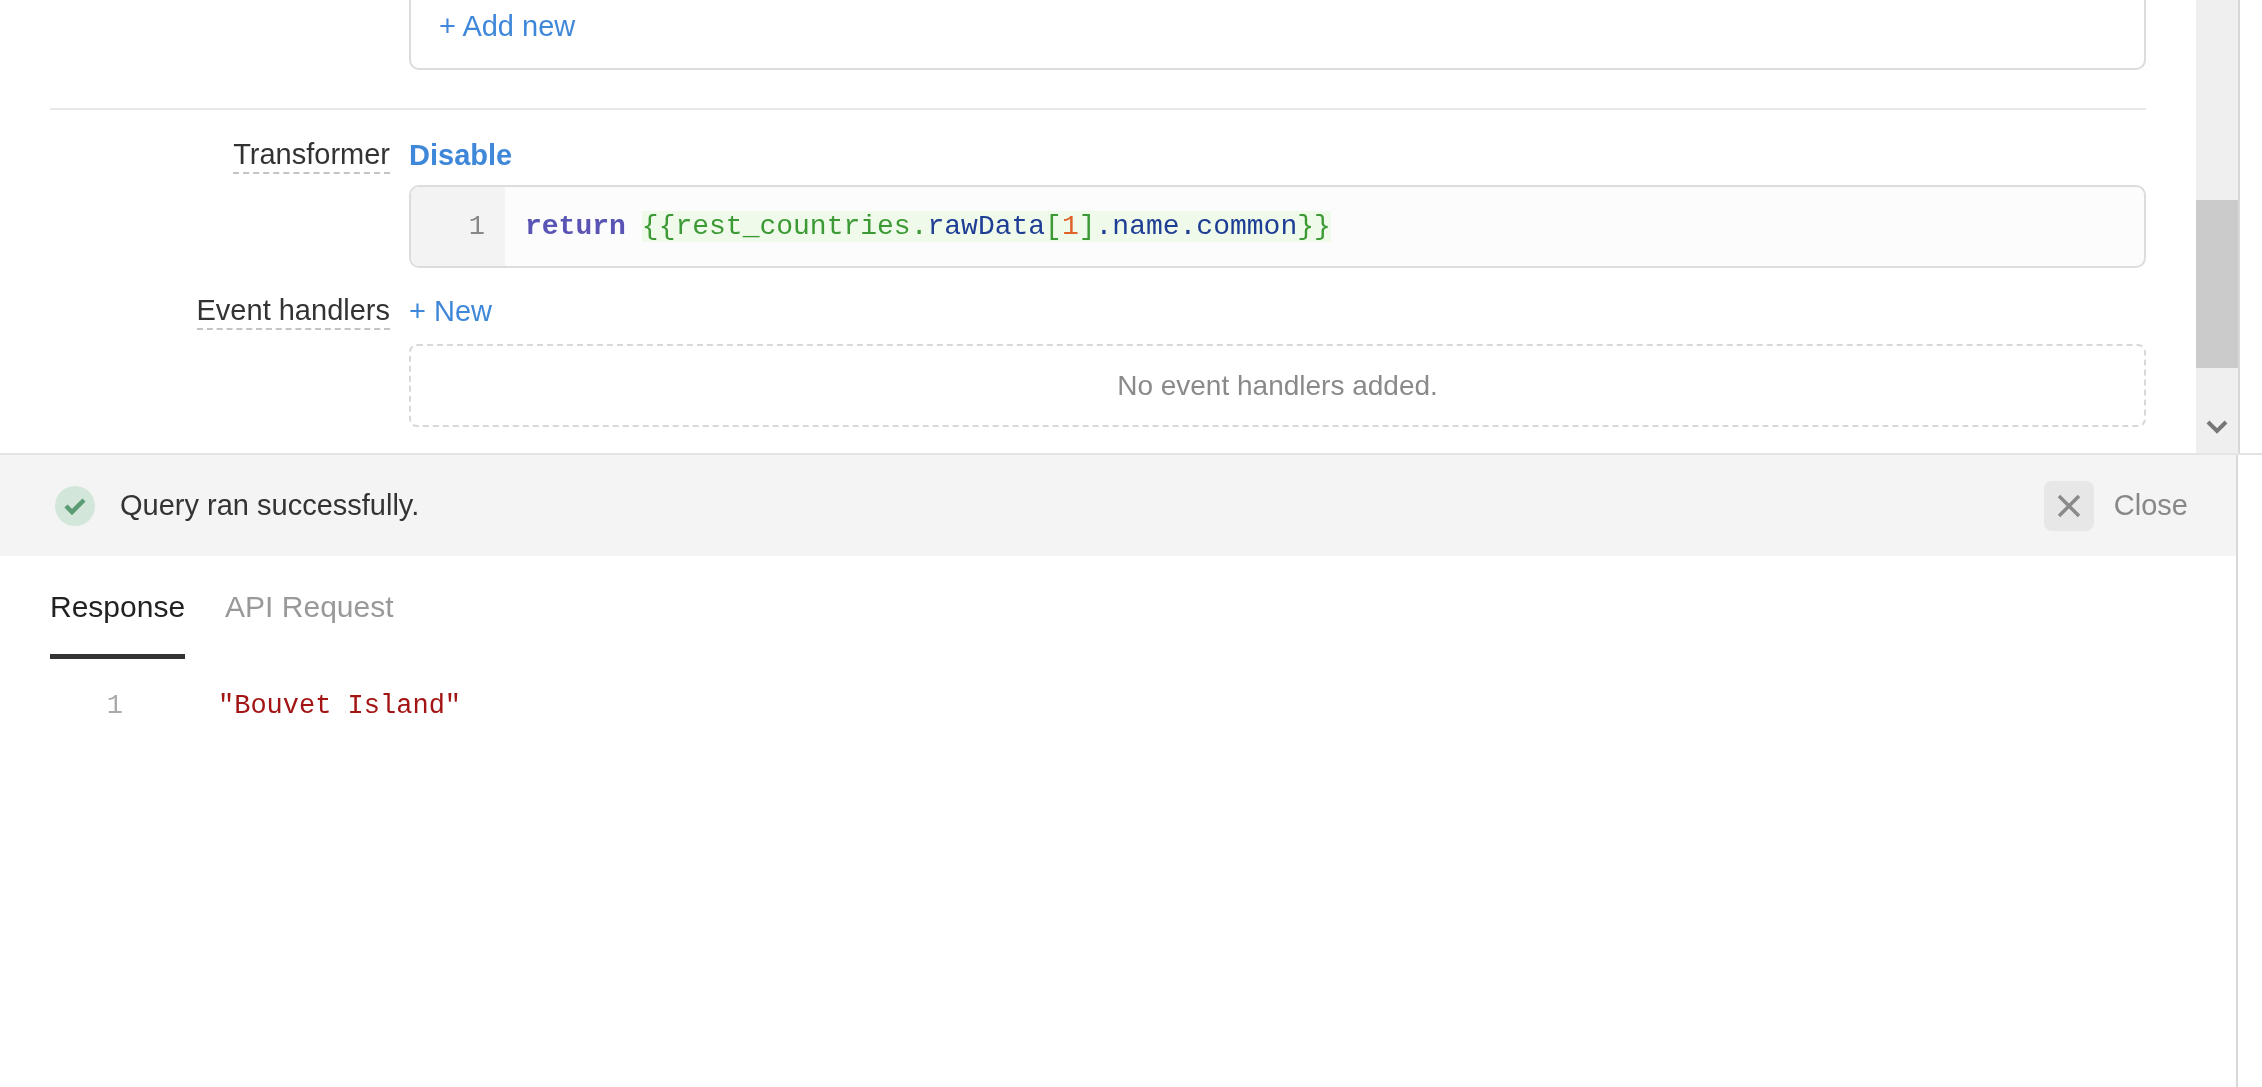 The image size is (2262, 1087). What do you see at coordinates (1277, 155) in the screenshot?
I see `disable-link: Disable` at bounding box center [1277, 155].